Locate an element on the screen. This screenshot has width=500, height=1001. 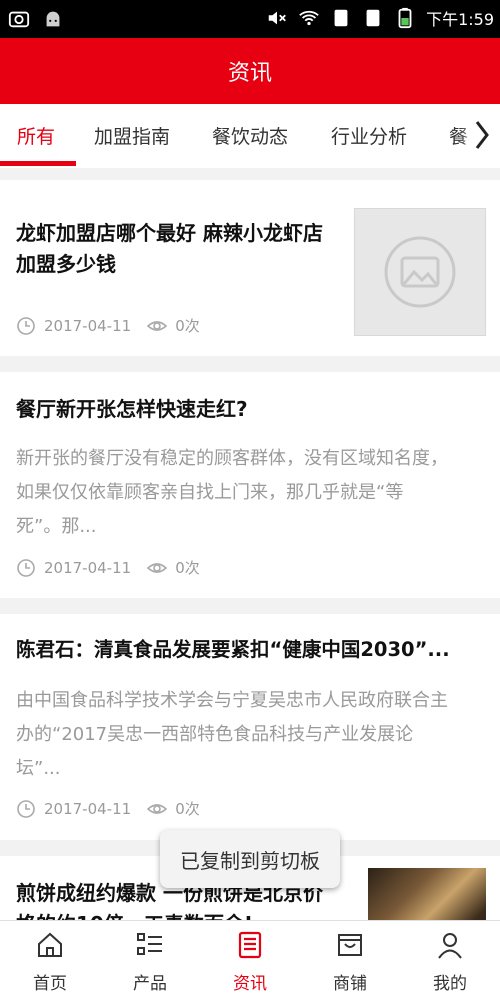
android-icon is located at coordinates (53, 19).